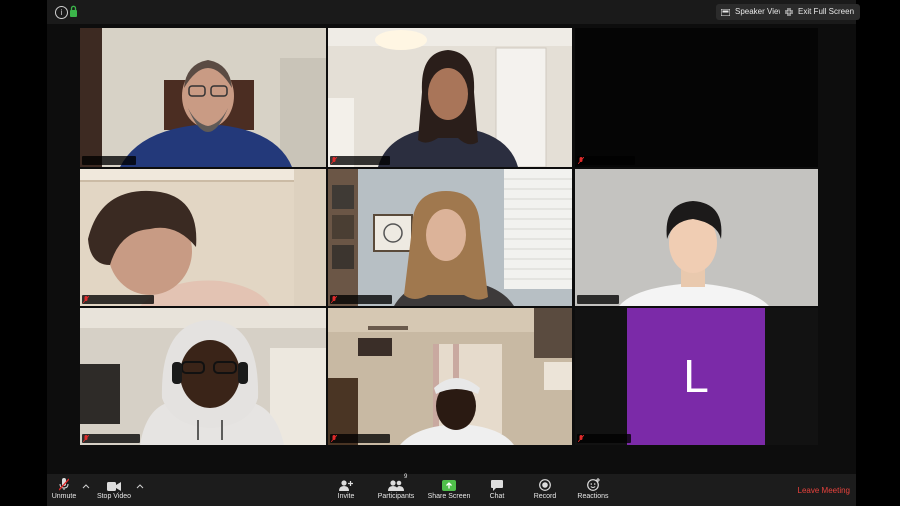 Image resolution: width=900 pixels, height=506 pixels. I want to click on muted-microphone-icon, so click(64, 484).